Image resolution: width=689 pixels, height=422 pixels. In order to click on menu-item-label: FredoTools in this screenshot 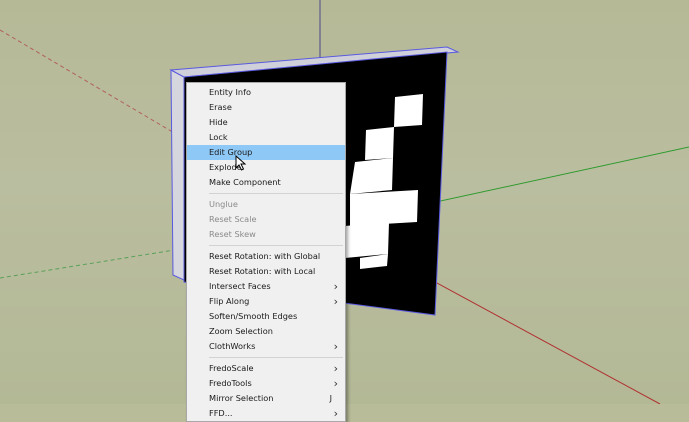, I will do `click(230, 383)`.